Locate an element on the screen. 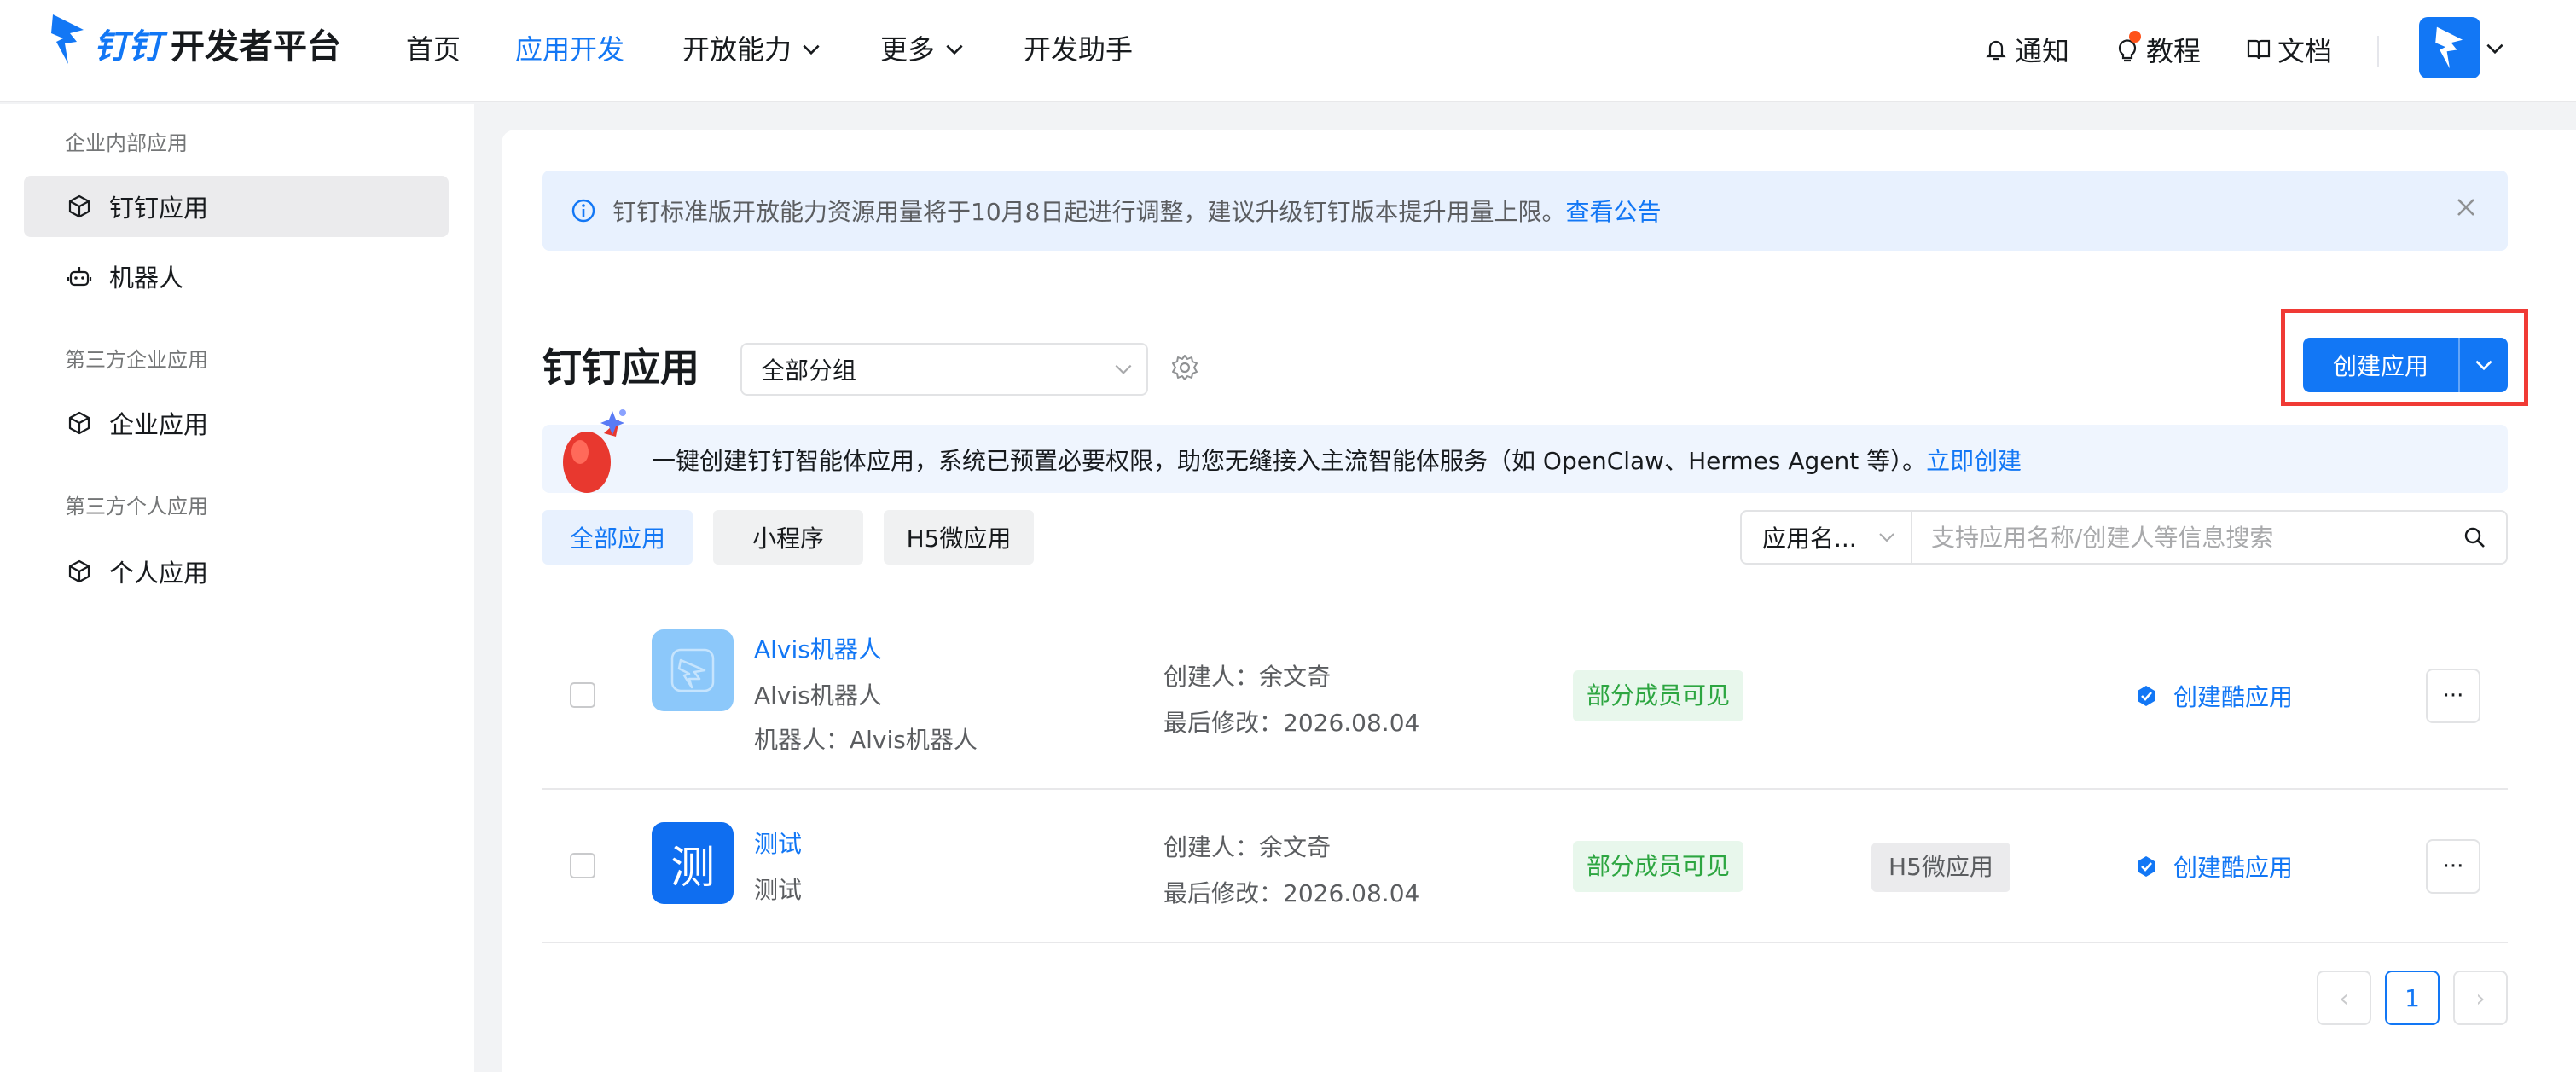  sidebar-item-personal-apps: 个人应用 is located at coordinates (236, 571).